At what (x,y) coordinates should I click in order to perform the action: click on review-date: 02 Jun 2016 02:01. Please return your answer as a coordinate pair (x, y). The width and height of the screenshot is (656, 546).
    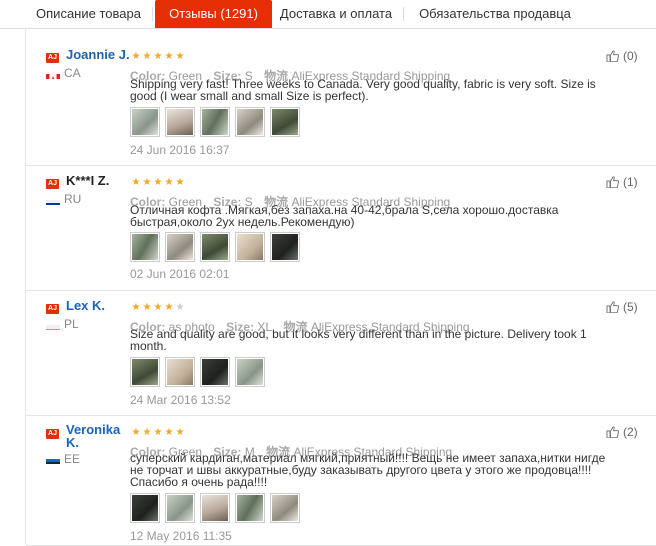
    Looking at the image, I should click on (180, 274).